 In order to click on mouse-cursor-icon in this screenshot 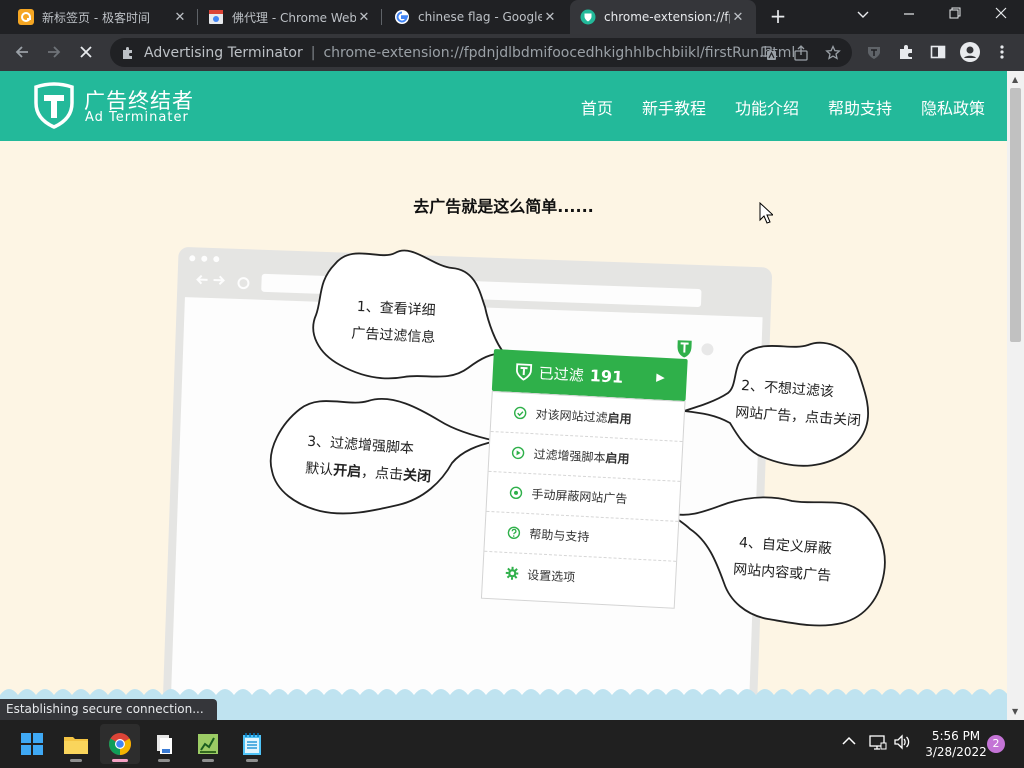, I will do `click(766, 213)`.